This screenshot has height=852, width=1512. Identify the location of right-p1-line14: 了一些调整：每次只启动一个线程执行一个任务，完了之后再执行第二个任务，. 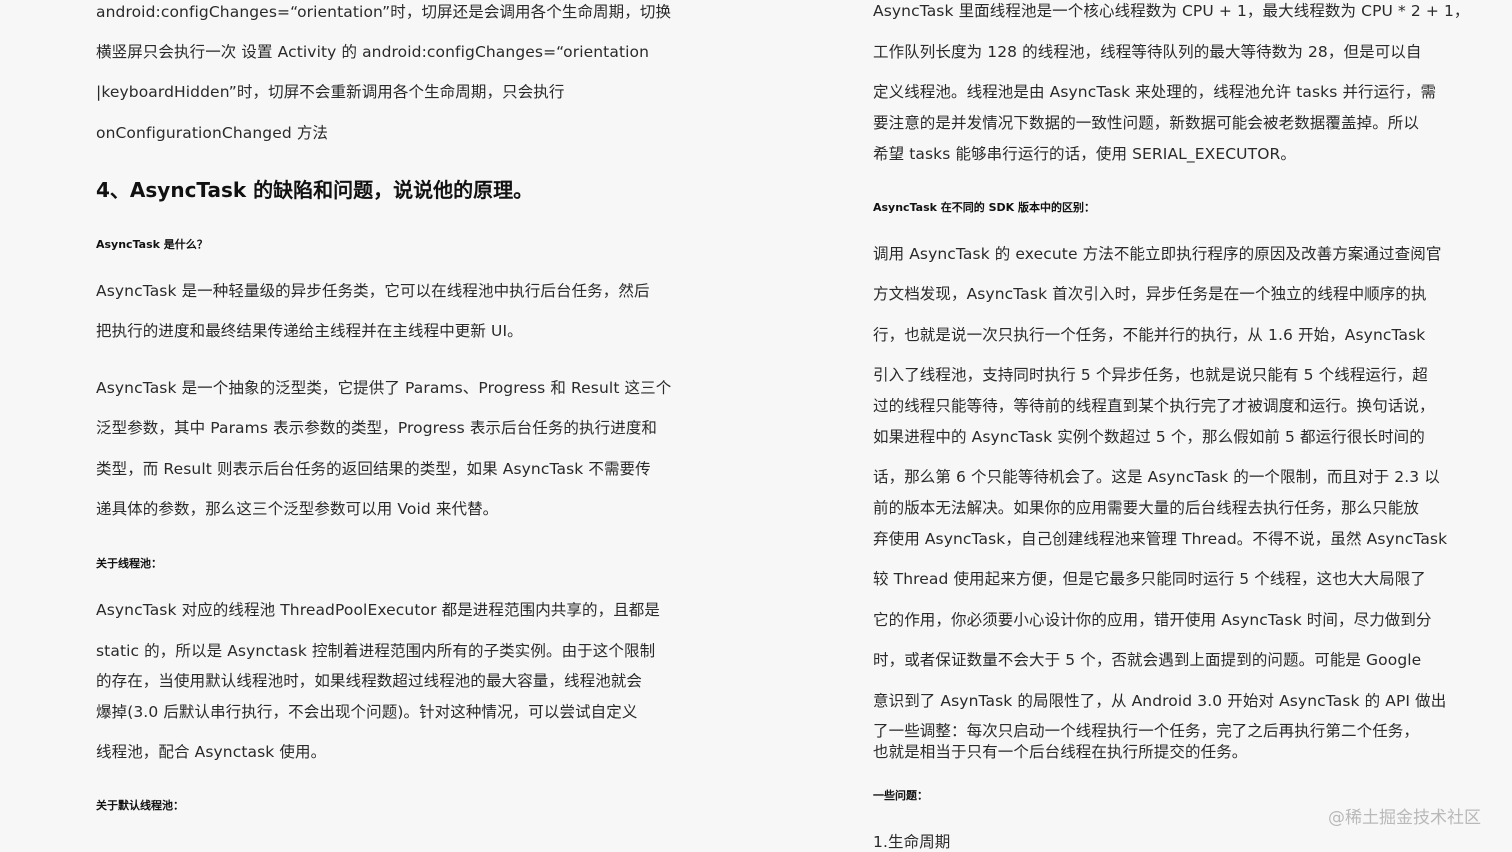
(1146, 731).